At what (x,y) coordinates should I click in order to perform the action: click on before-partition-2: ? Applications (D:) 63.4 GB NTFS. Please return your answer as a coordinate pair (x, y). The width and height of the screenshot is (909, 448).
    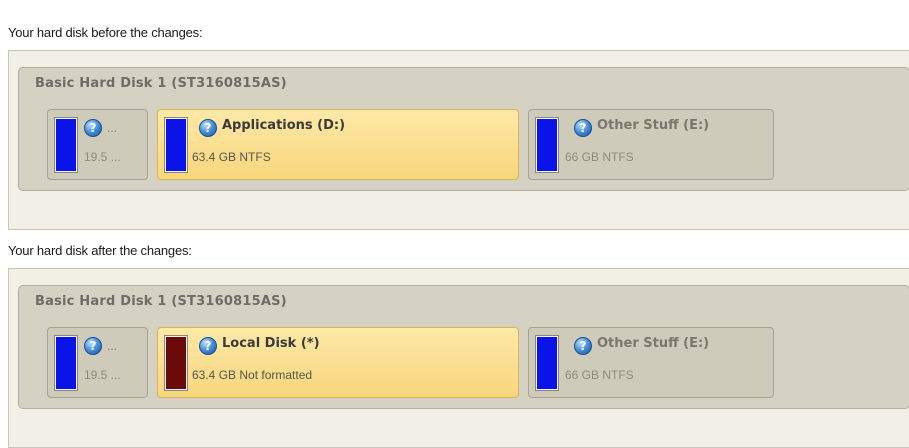
    Looking at the image, I should click on (338, 144).